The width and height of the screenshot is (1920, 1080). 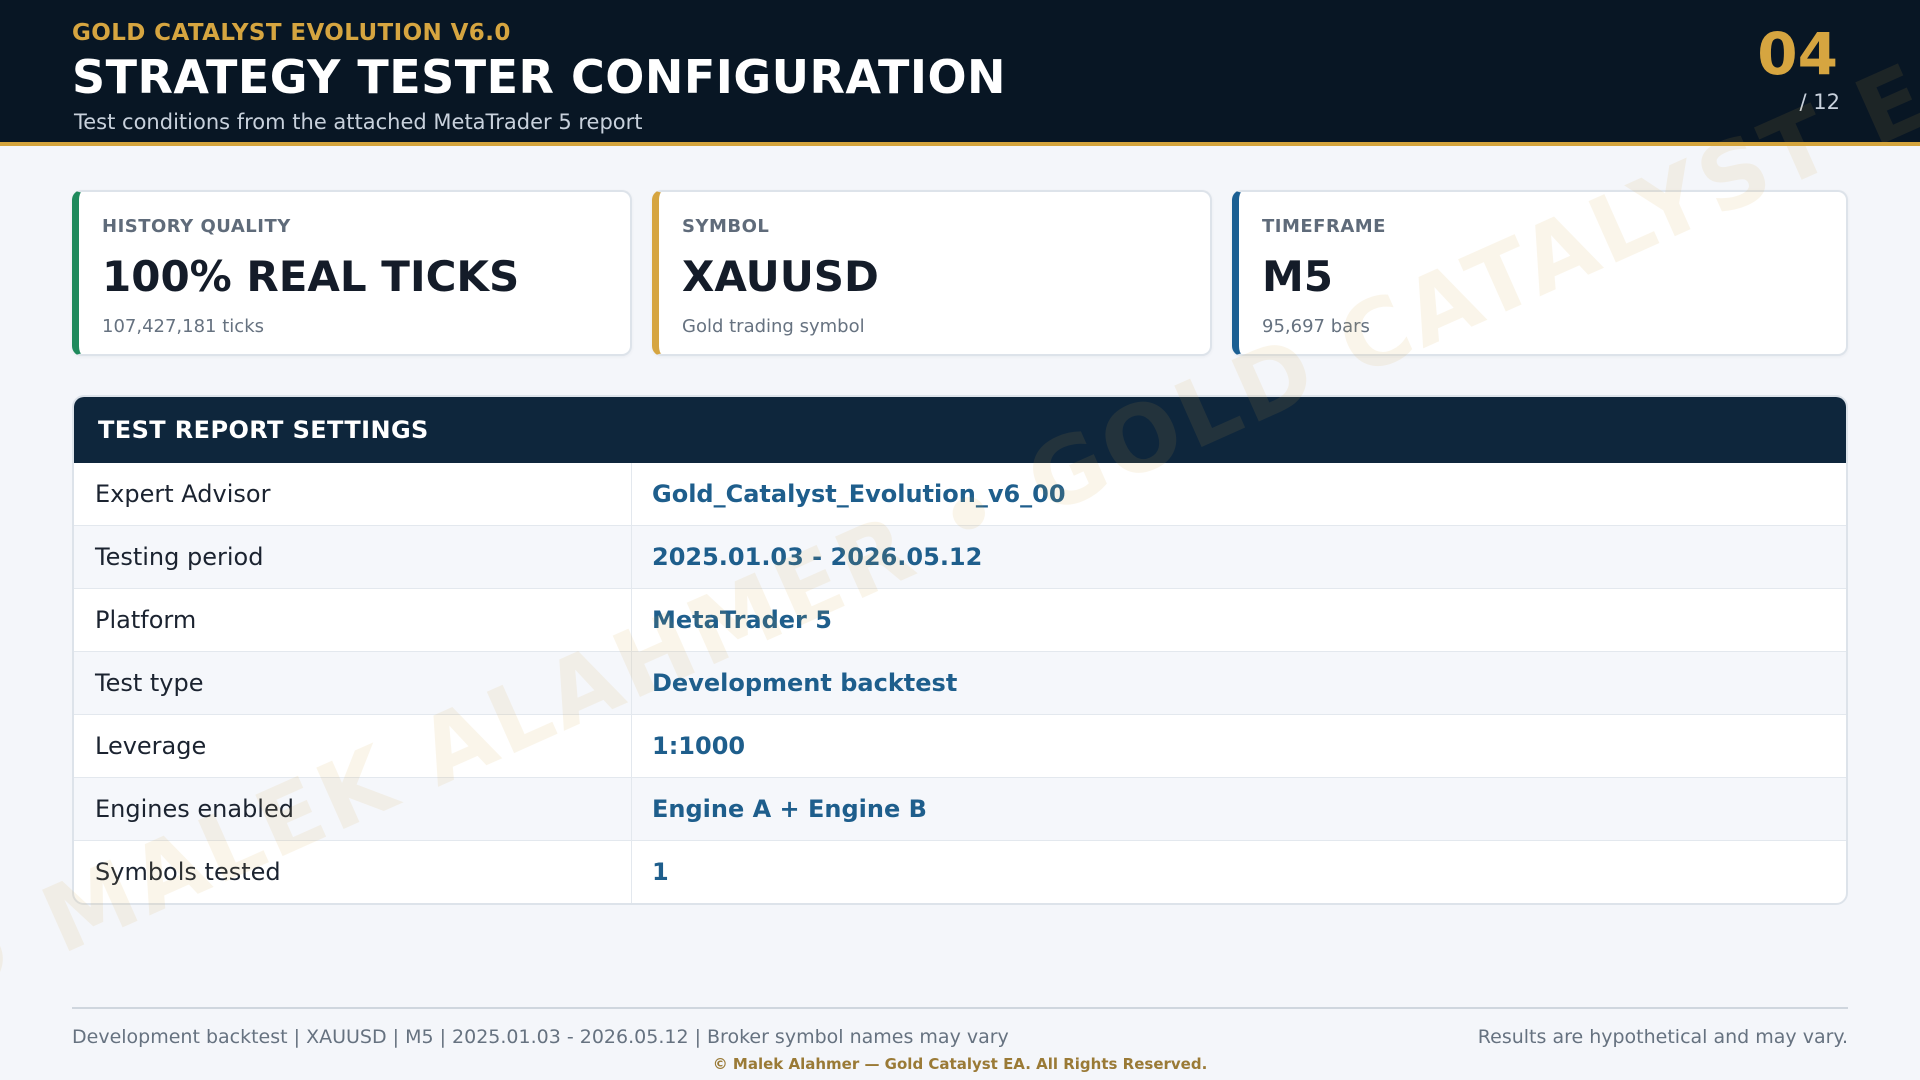 What do you see at coordinates (1540, 273) in the screenshot?
I see `card-timeframe: TIMEFRAME M5 95,697 bars` at bounding box center [1540, 273].